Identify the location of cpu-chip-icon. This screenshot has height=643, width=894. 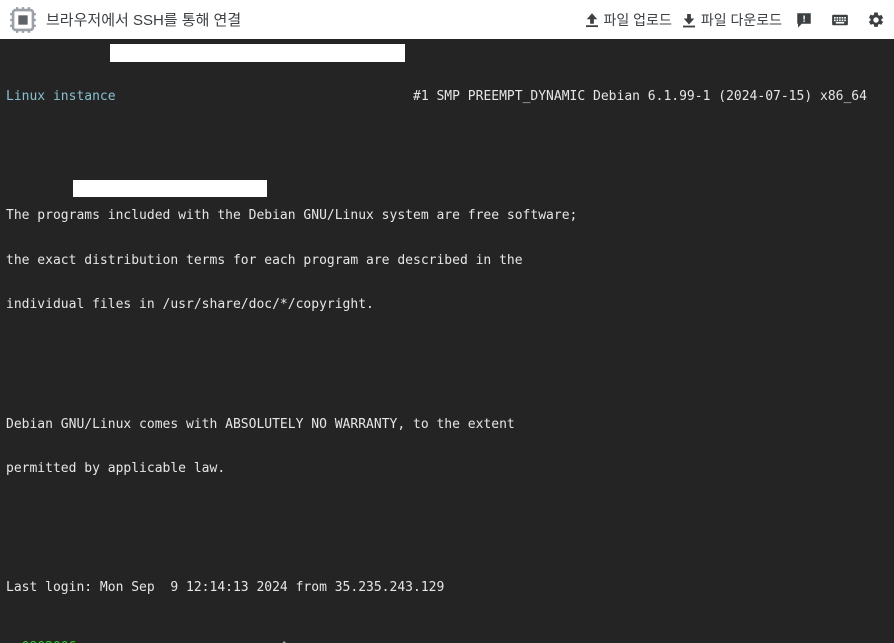
(23, 19).